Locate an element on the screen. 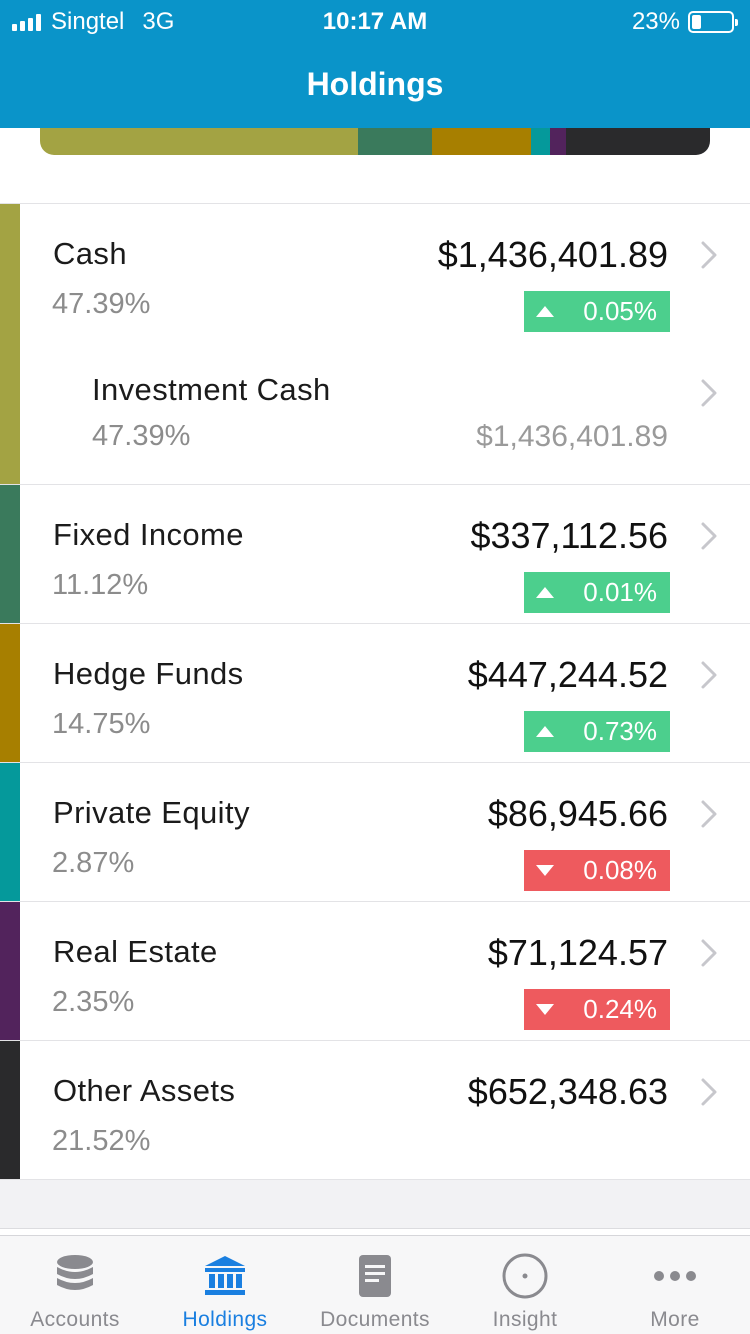 This screenshot has height=1334, width=750. change-value: 0.05% is located at coordinates (620, 311).